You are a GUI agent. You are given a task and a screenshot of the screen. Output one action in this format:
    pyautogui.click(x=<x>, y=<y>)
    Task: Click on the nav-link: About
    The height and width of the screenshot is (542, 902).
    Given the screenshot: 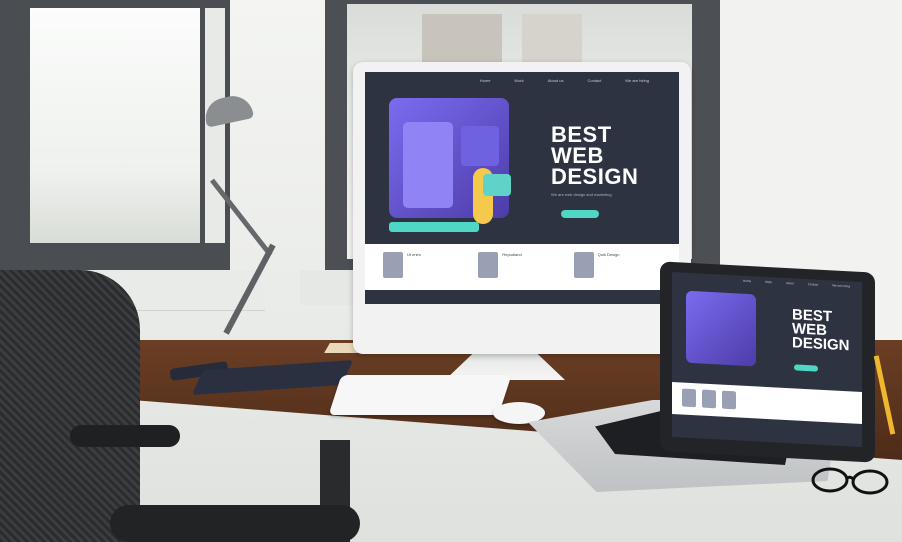 What is the action you would take?
    pyautogui.click(x=790, y=283)
    